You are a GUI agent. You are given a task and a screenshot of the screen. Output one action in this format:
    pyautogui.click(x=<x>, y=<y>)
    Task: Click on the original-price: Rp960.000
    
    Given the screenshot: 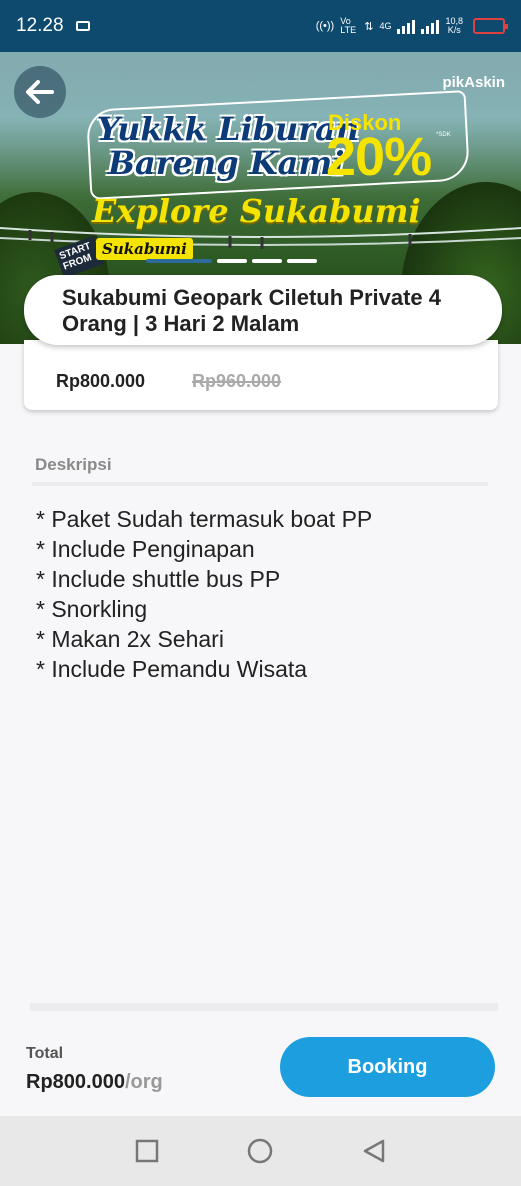 What is the action you would take?
    pyautogui.click(x=237, y=381)
    